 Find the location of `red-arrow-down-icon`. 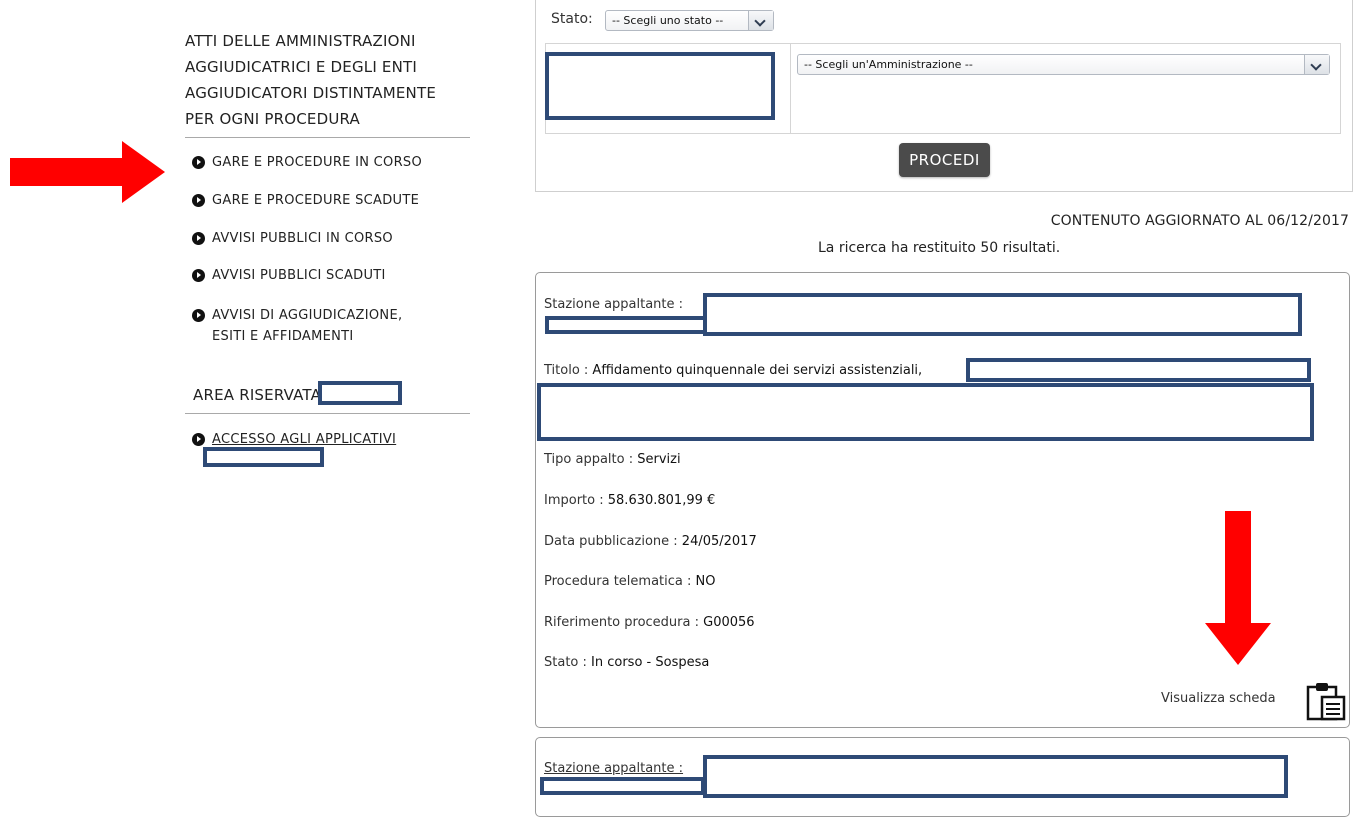

red-arrow-down-icon is located at coordinates (1238, 588).